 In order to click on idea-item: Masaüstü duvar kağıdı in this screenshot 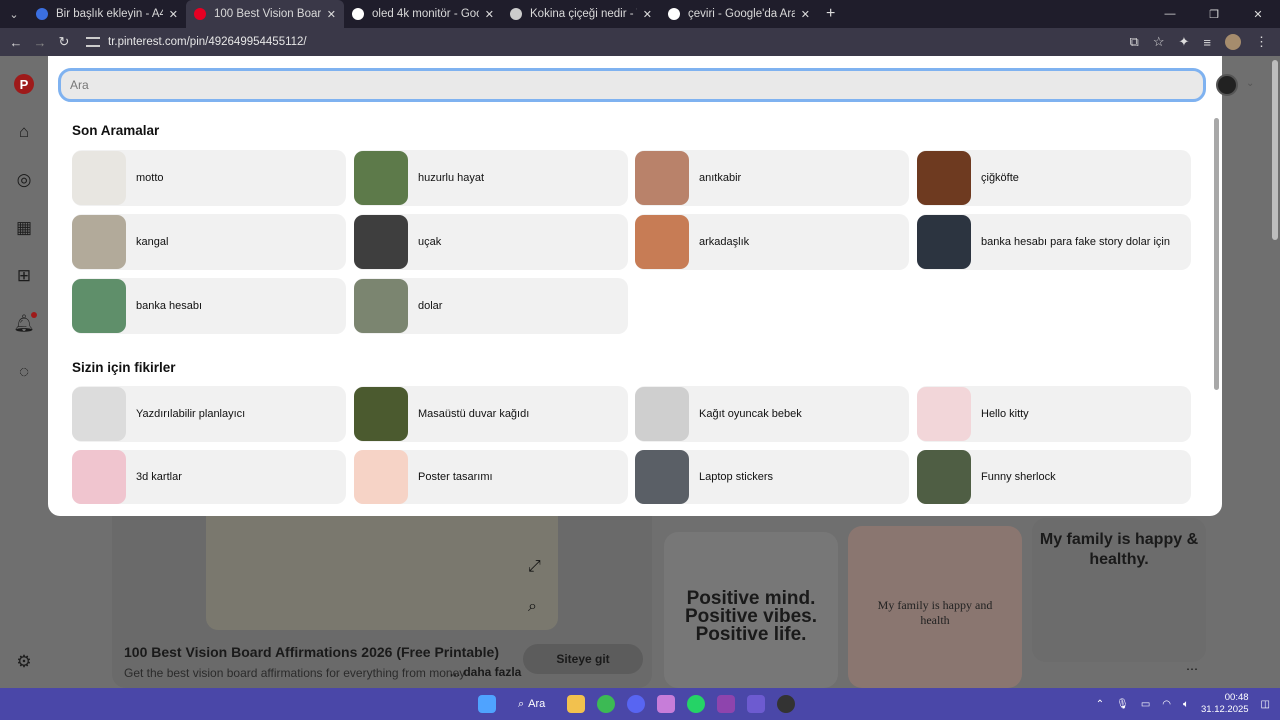, I will do `click(491, 414)`.